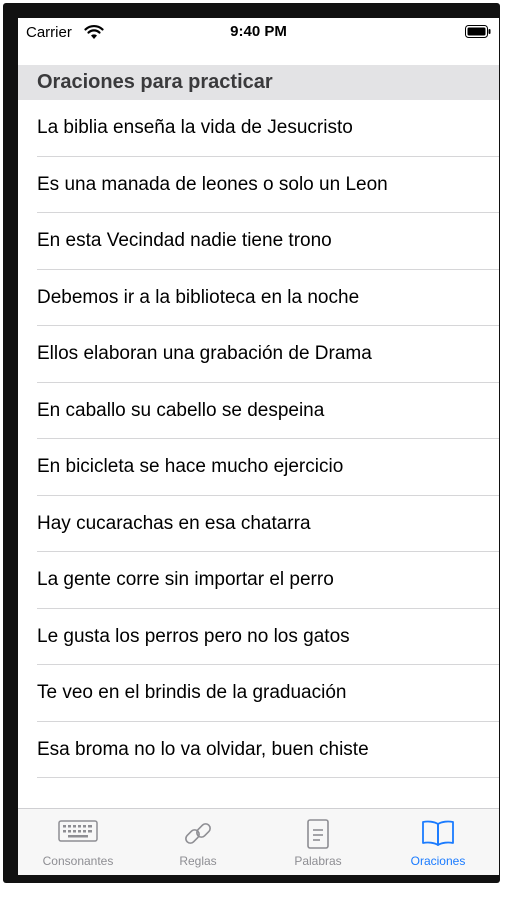 The image size is (507, 900). What do you see at coordinates (258, 524) in the screenshot?
I see `list-item: Hay cucarachas en esa chatarra` at bounding box center [258, 524].